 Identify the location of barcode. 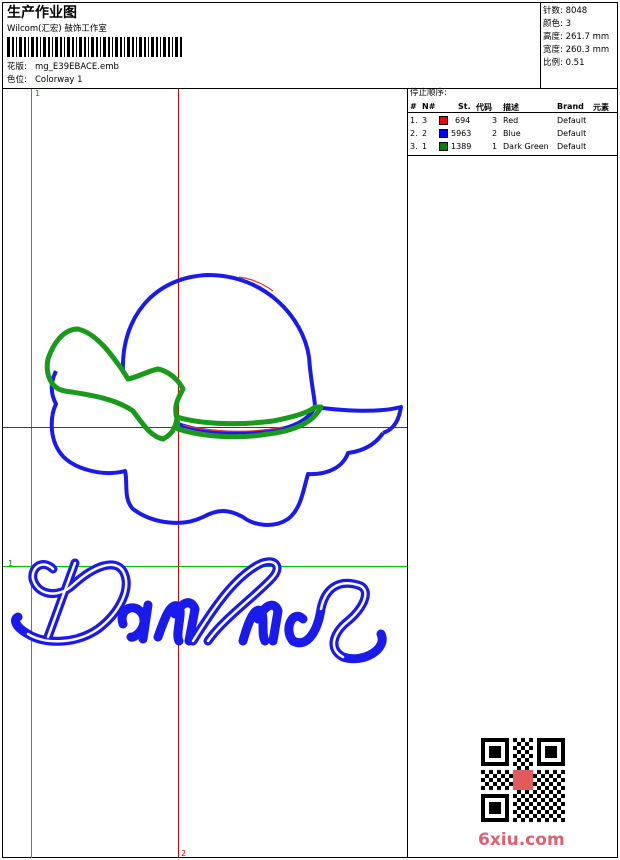
(94, 47).